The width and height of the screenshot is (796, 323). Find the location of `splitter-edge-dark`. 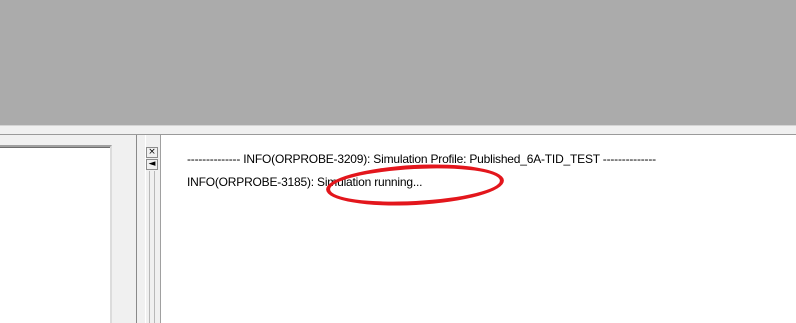

splitter-edge-dark is located at coordinates (136, 229).